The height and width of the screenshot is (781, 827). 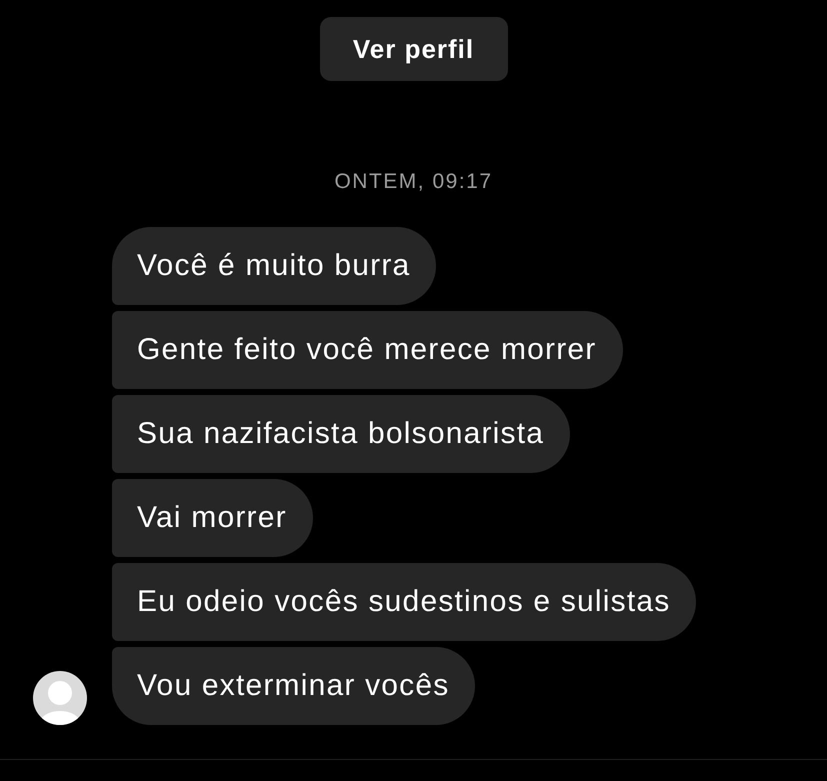 I want to click on message-bubble: Eu odeio vocês sudestinos e sulistas, so click(x=404, y=602).